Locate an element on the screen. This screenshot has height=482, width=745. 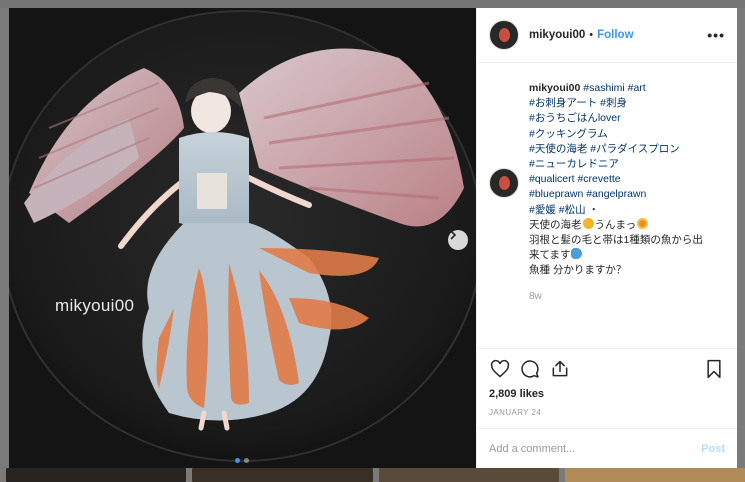
caption-hashtags: #sashimi #art is located at coordinates (614, 88).